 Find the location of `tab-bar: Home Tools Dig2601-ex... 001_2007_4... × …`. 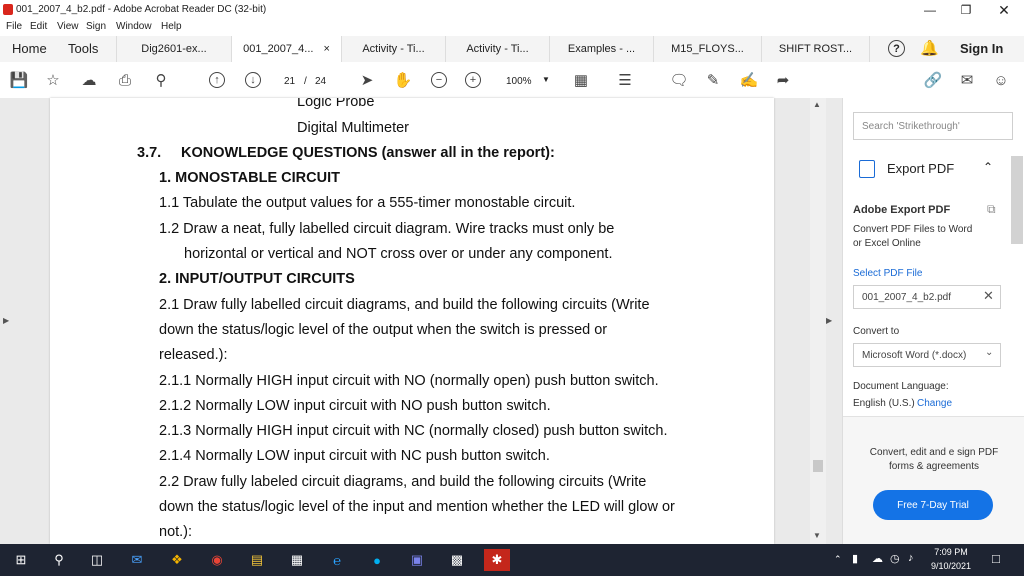

tab-bar: Home Tools Dig2601-ex... 001_2007_4... × … is located at coordinates (512, 49).